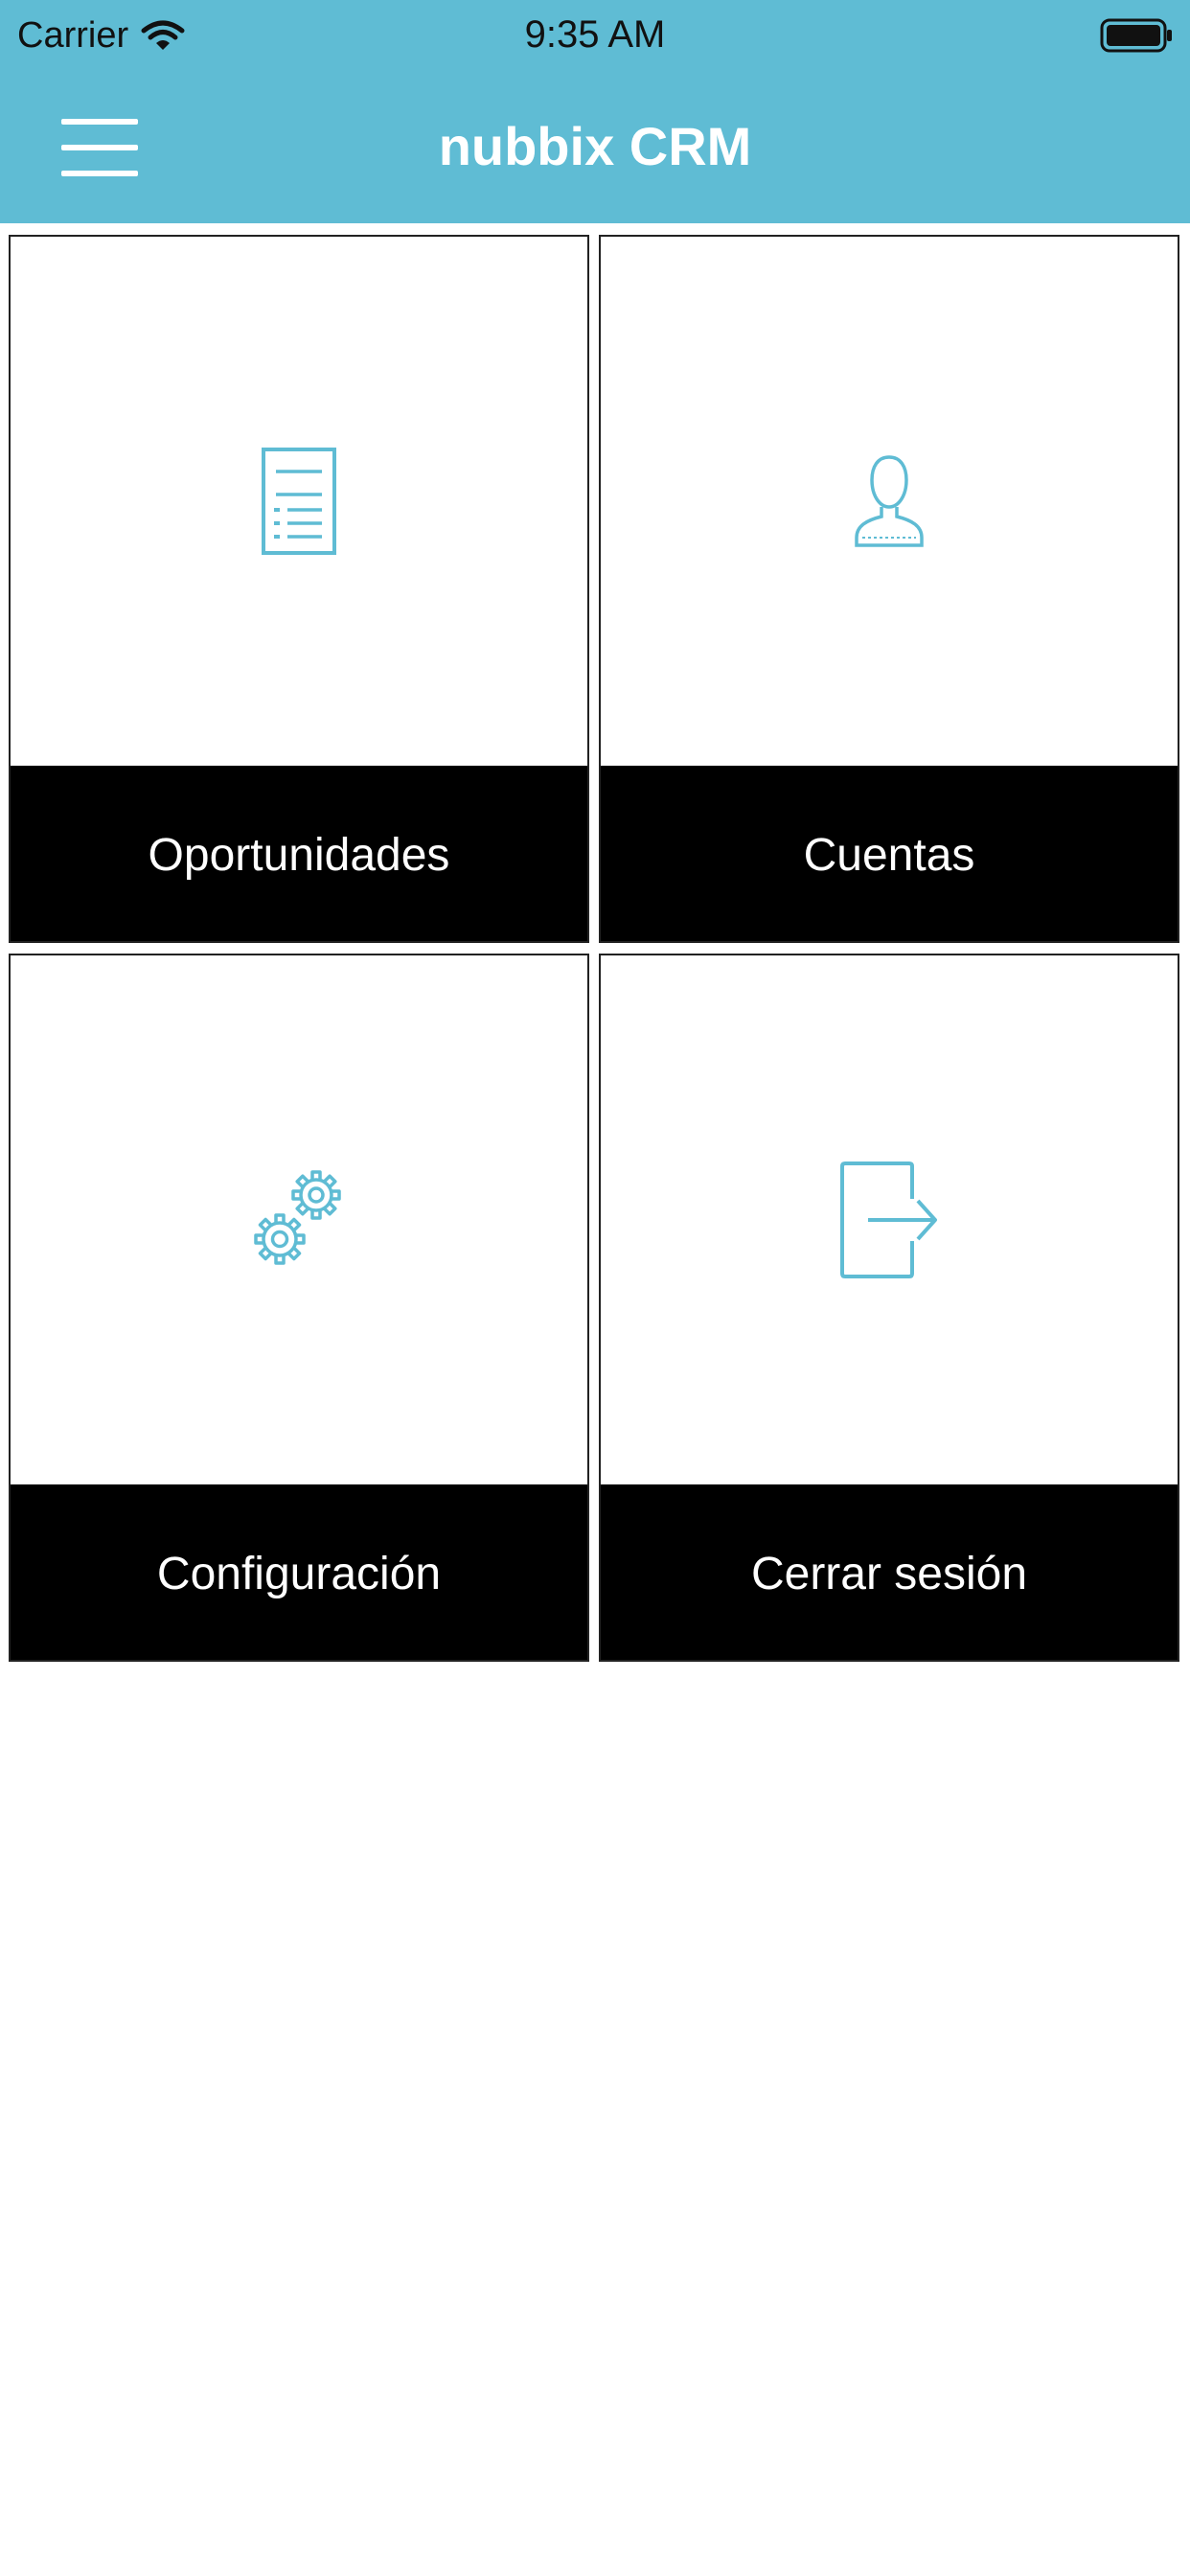 This screenshot has width=1190, height=2576. I want to click on tile-label-bar: Cuentas, so click(889, 853).